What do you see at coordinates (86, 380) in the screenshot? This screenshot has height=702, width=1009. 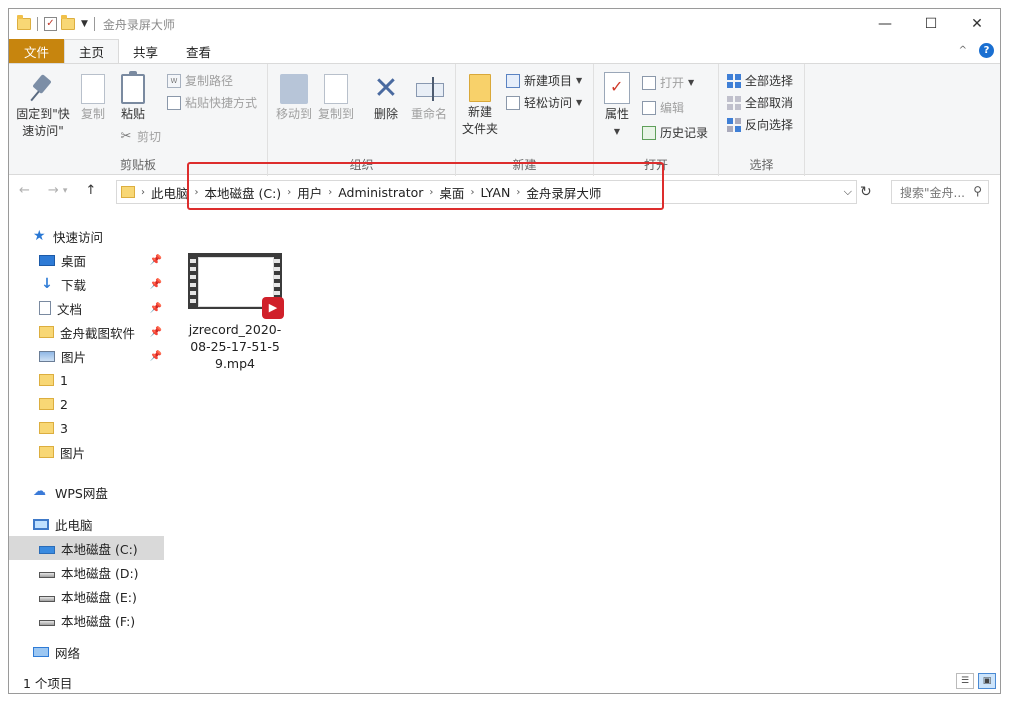 I see `sidebar-item-folder-1: 1` at bounding box center [86, 380].